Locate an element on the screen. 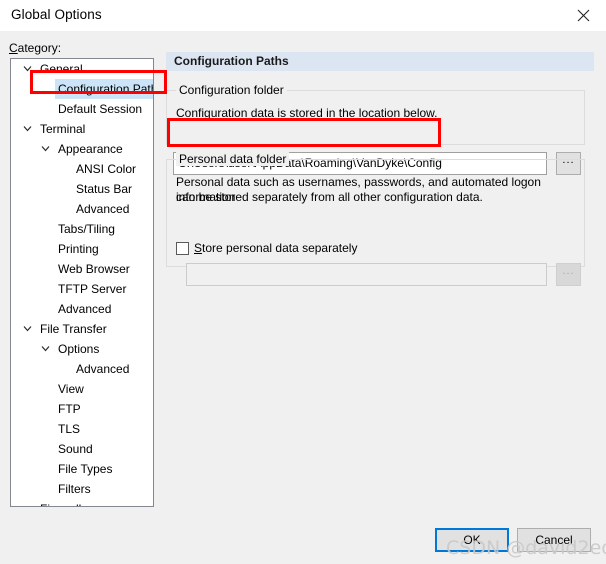 This screenshot has width=606, height=564. sidebar-item-appearance: Appearance is located at coordinates (82, 149).